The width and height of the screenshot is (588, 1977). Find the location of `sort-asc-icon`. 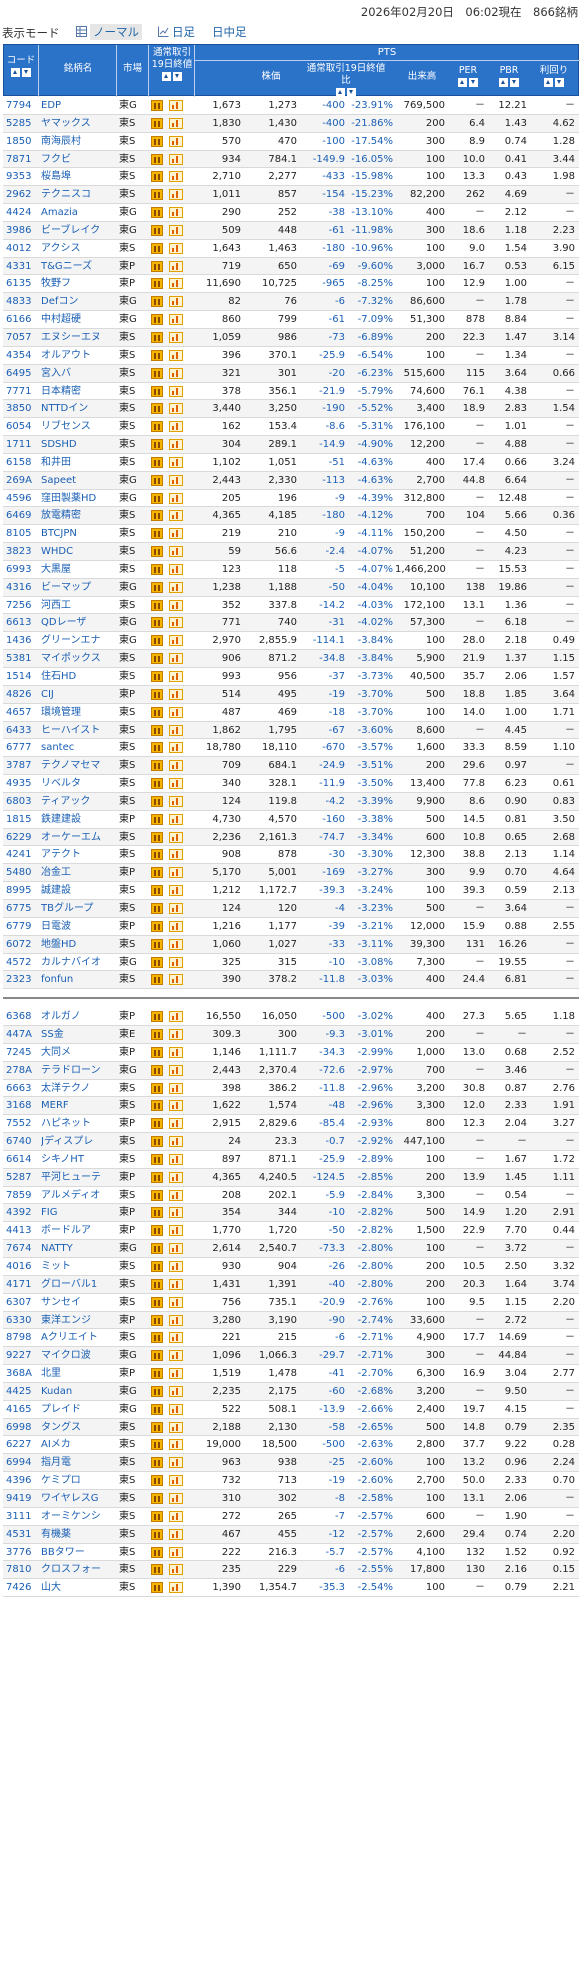

sort-asc-icon is located at coordinates (503, 82).